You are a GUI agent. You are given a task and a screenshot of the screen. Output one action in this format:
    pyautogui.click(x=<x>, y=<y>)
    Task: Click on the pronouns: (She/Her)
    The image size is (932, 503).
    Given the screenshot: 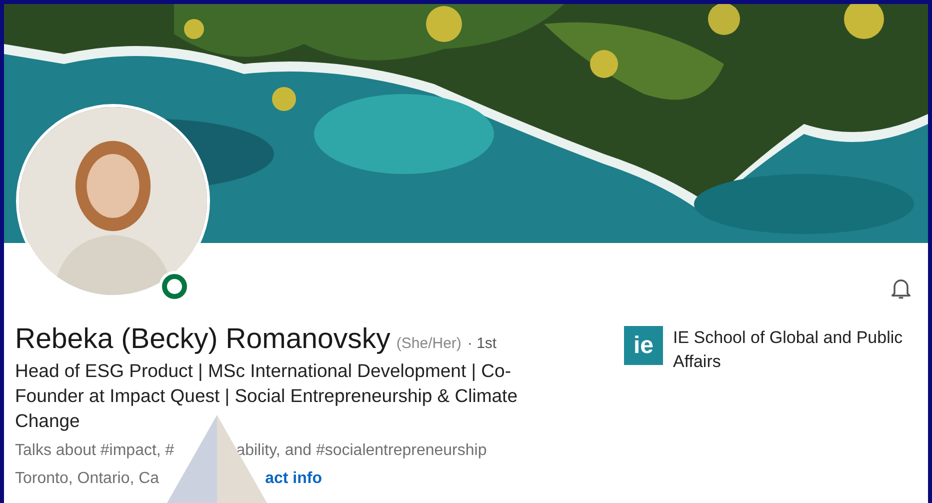 What is the action you would take?
    pyautogui.click(x=429, y=343)
    